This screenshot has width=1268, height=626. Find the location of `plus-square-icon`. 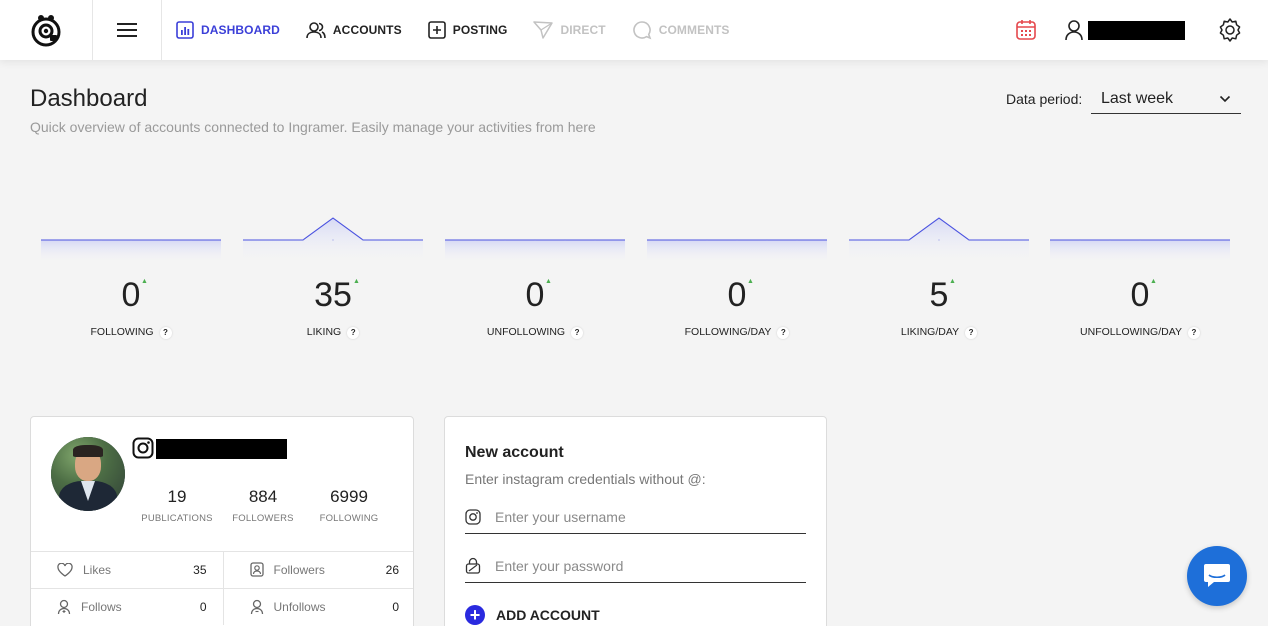

plus-square-icon is located at coordinates (436, 30).